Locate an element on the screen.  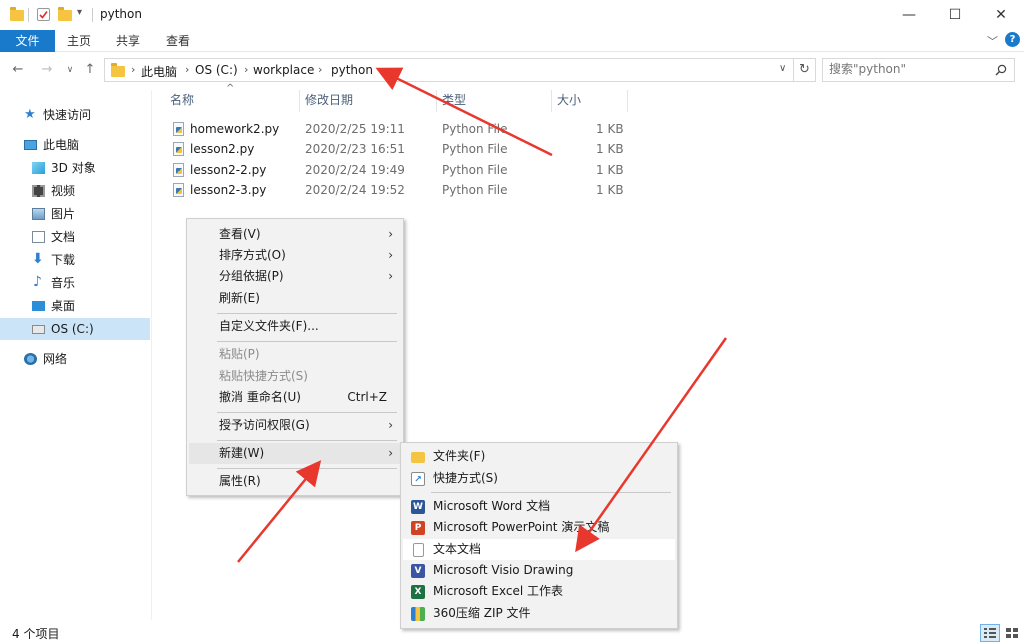
excel-icon: X is located at coordinates (418, 592).